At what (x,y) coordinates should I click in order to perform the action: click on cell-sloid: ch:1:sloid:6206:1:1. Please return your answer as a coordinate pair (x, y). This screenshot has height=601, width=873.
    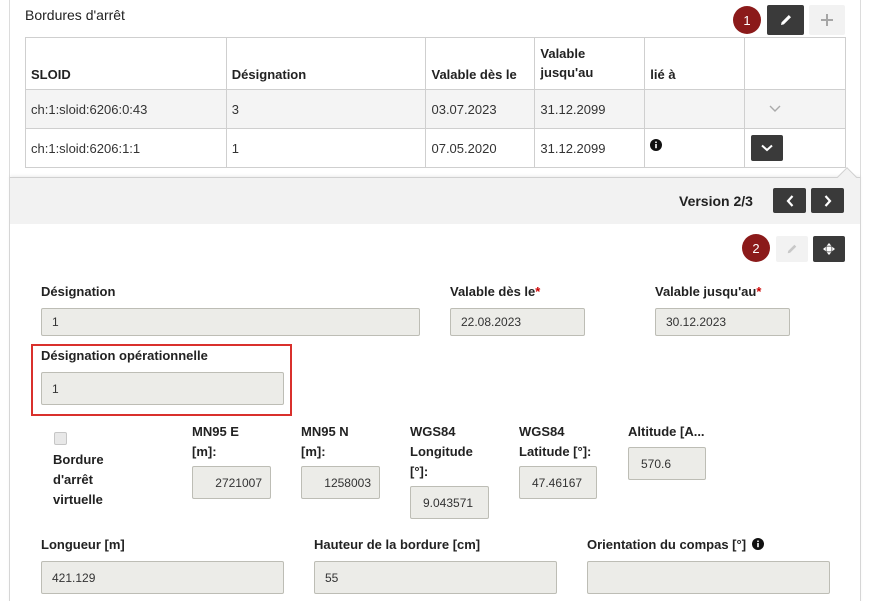
    Looking at the image, I should click on (126, 148).